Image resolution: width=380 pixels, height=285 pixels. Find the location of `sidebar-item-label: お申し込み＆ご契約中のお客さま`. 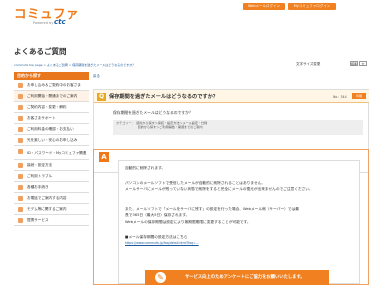

sidebar-item-label: お申し込み＆ご契約中のお客さま is located at coordinates (54, 85).